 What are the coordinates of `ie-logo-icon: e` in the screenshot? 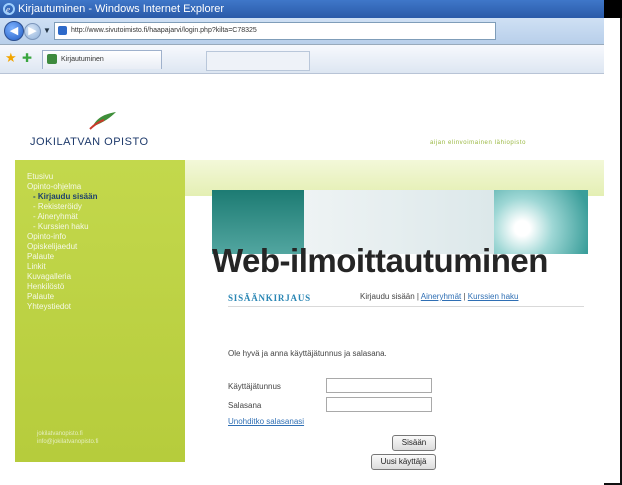 It's located at (9, 9).